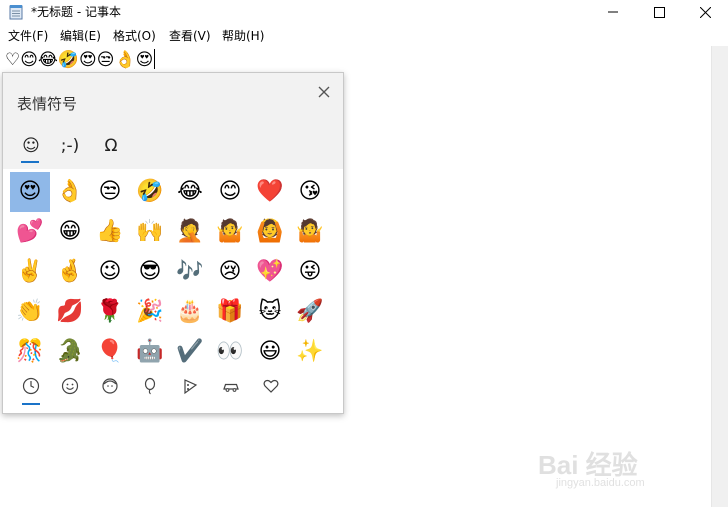 The width and height of the screenshot is (728, 507). I want to click on emoji-cell: 😊, so click(230, 192).